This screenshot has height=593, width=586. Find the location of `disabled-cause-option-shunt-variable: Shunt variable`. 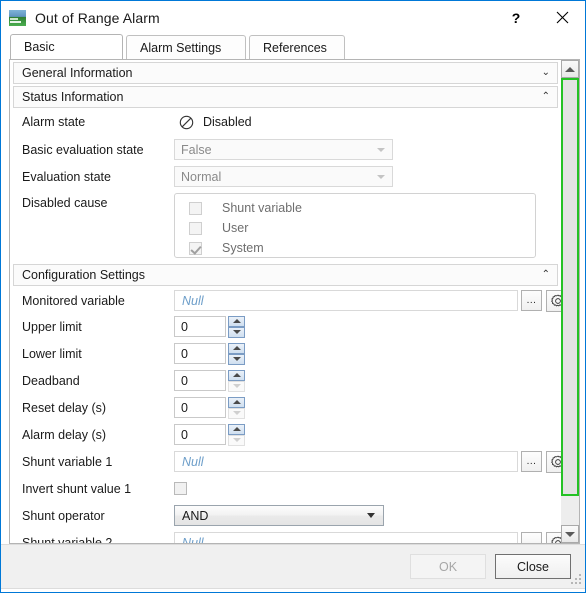

disabled-cause-option-shunt-variable: Shunt variable is located at coordinates (362, 208).